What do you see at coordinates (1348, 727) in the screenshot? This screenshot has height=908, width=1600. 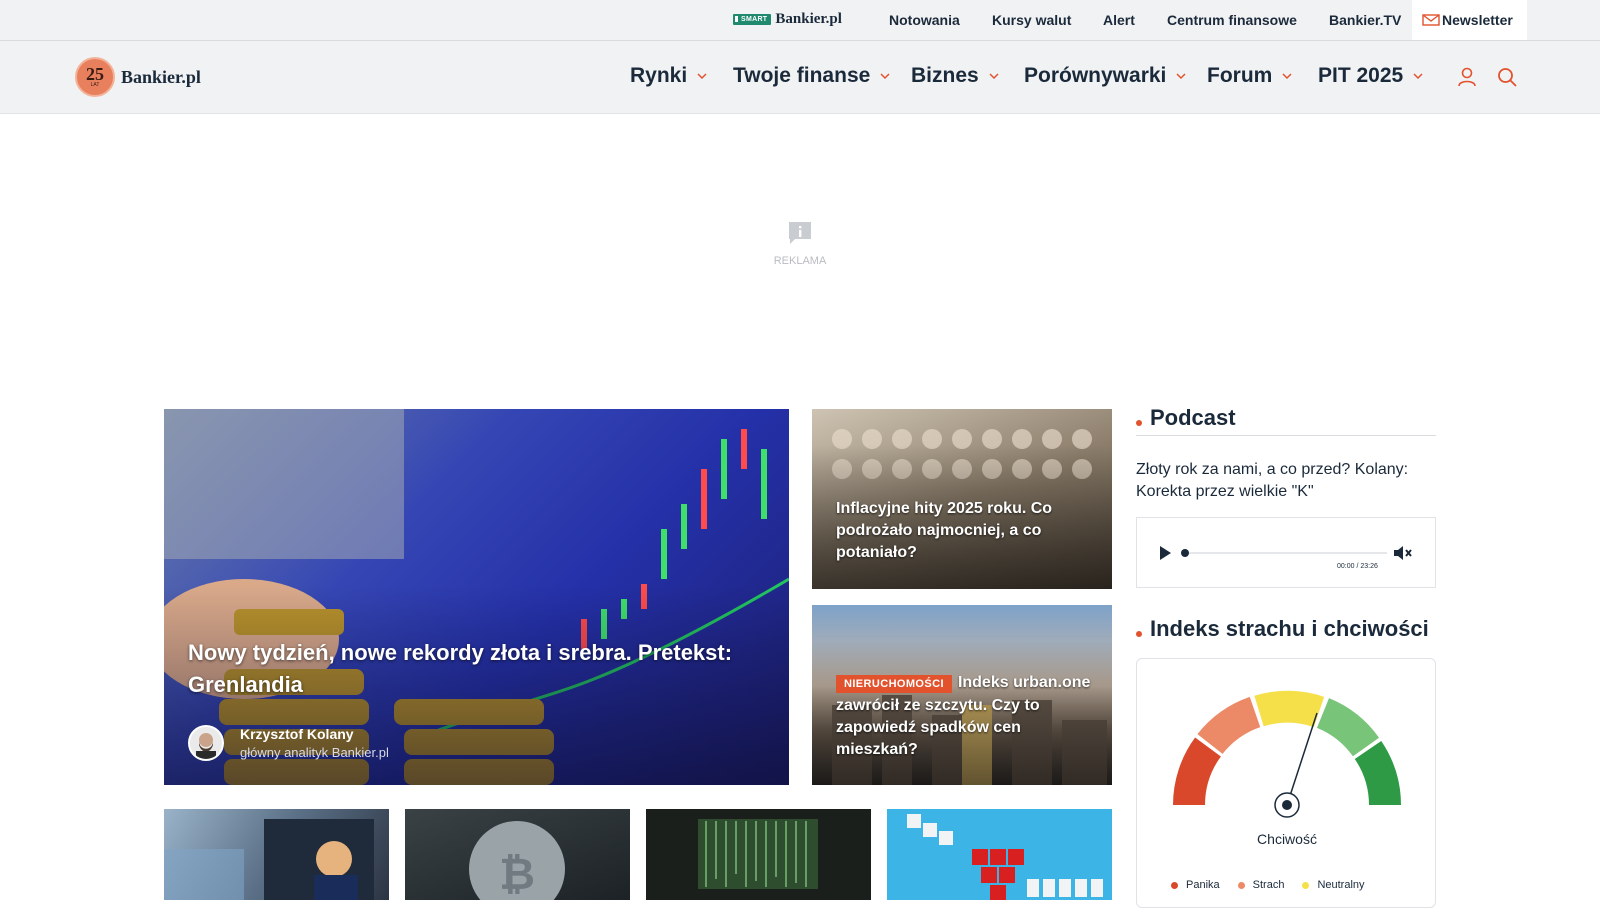 I see `gauge-segment-chciwosc` at bounding box center [1348, 727].